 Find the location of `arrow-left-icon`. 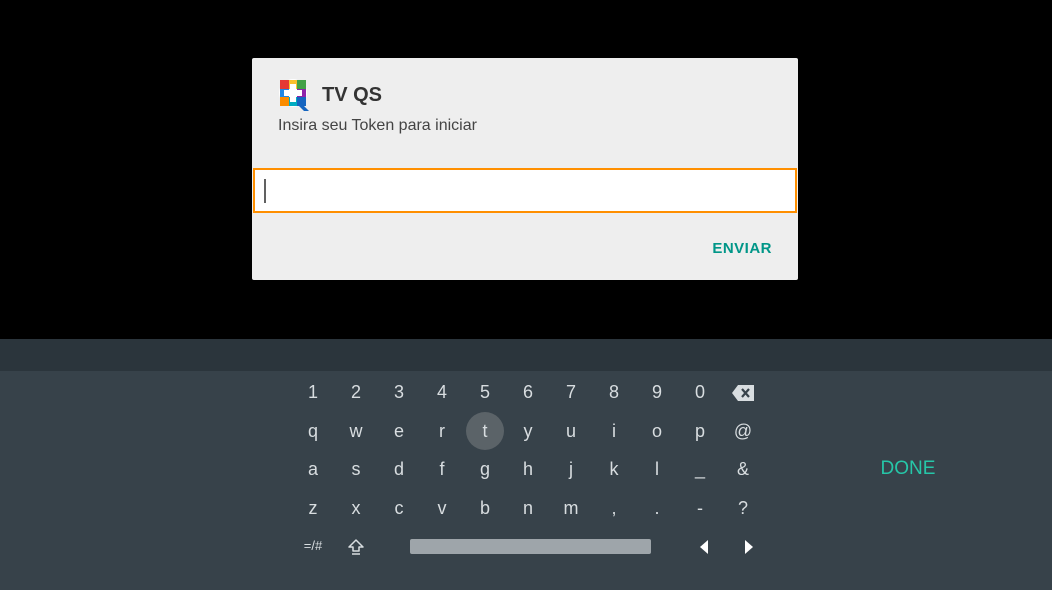

arrow-left-icon is located at coordinates (704, 547).